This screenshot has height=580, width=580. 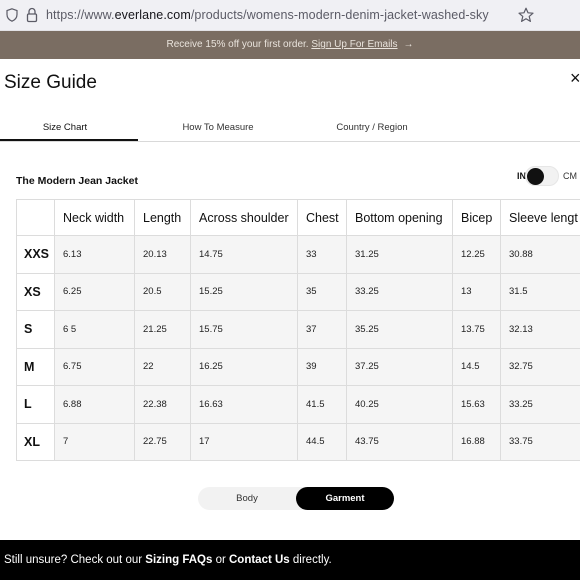 I want to click on size-label: S, so click(x=35, y=329).